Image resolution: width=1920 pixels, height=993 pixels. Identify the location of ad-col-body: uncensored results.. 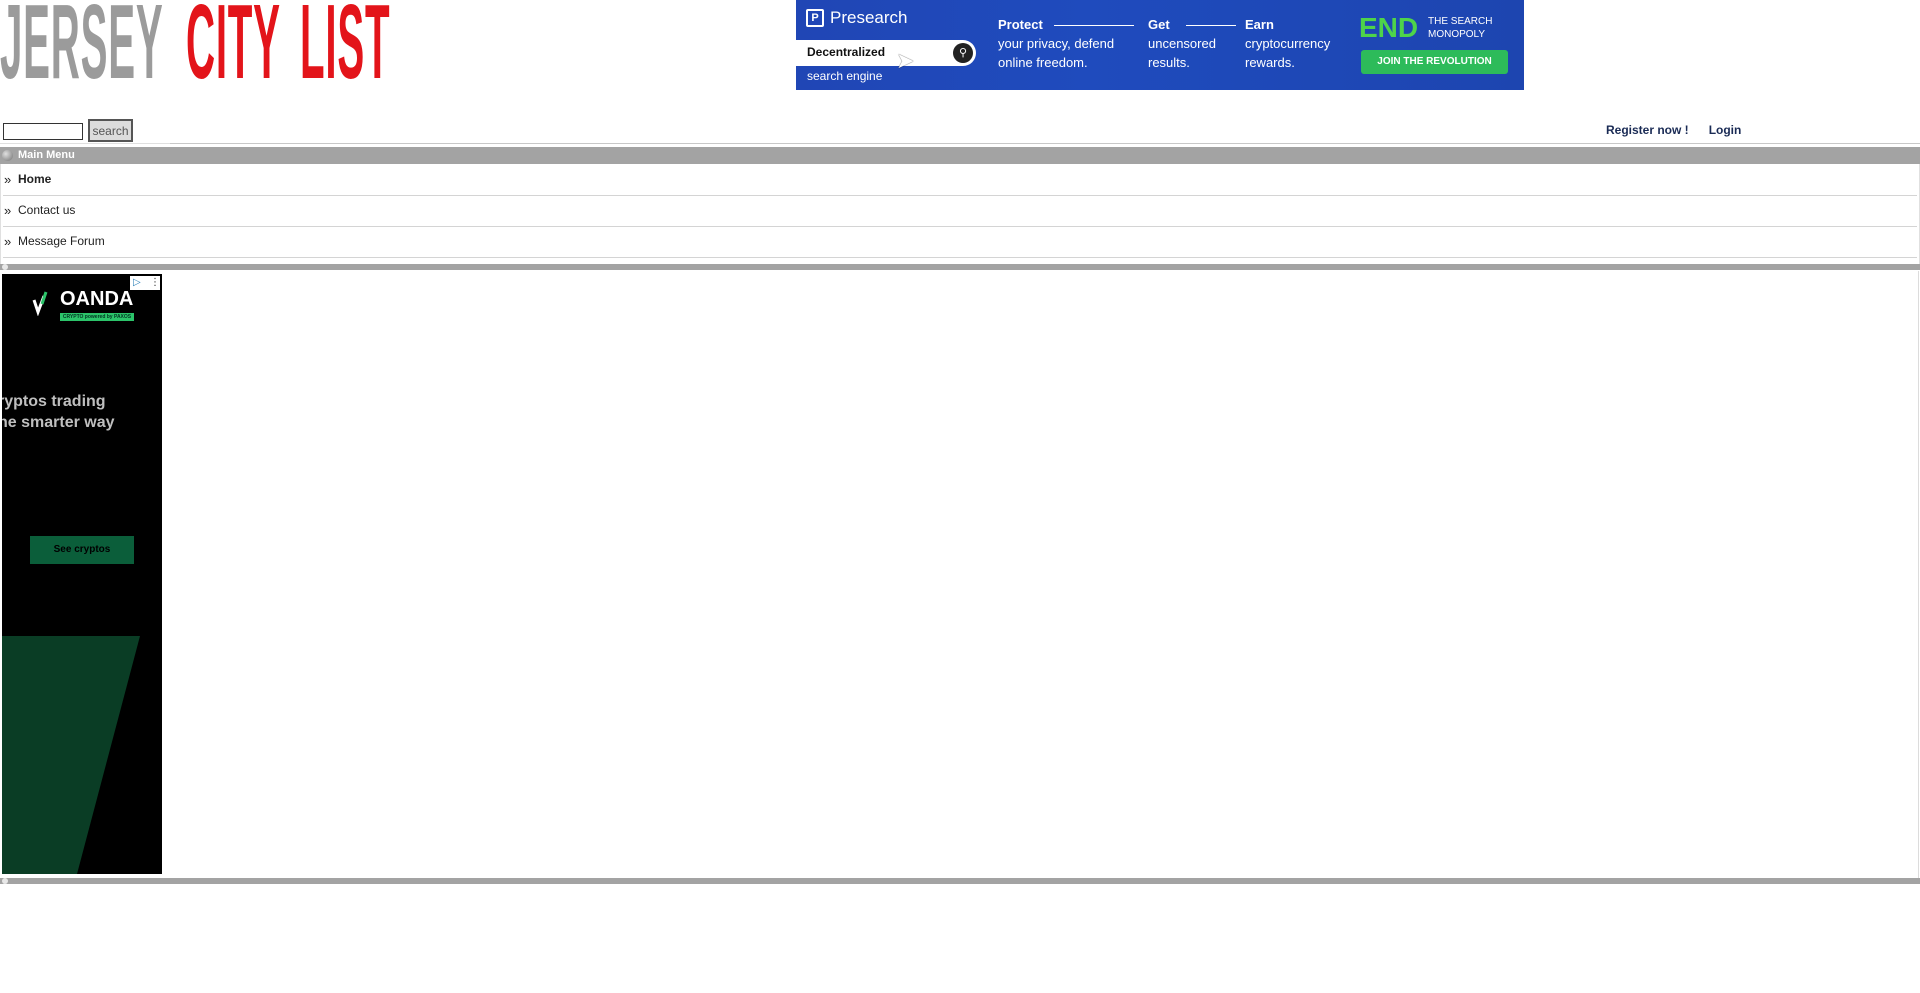
(1182, 53).